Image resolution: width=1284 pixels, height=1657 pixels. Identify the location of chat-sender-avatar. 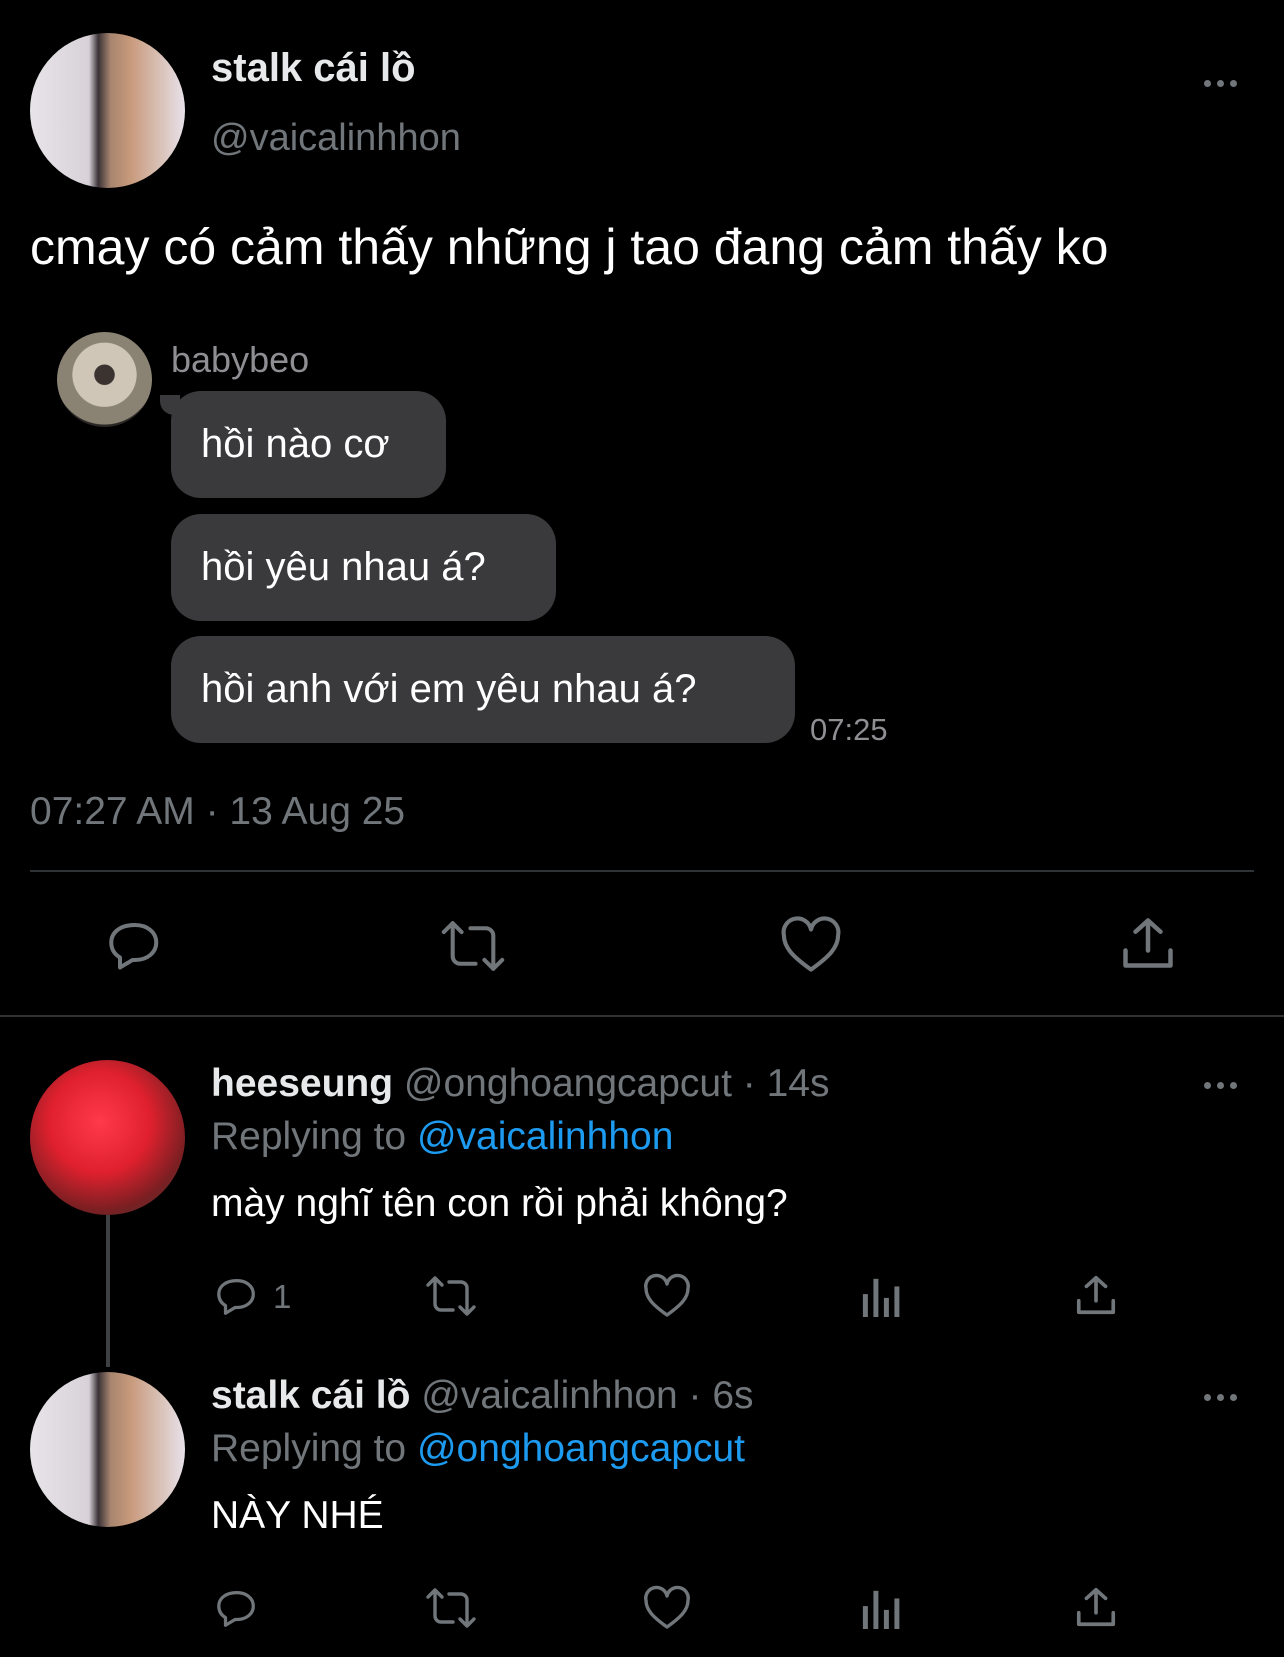
(104, 379).